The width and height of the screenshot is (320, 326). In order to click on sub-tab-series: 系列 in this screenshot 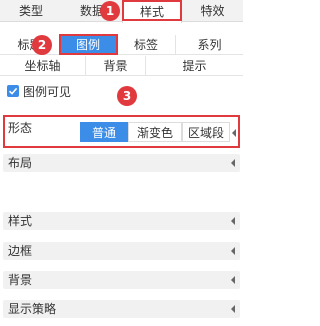, I will do `click(209, 45)`.